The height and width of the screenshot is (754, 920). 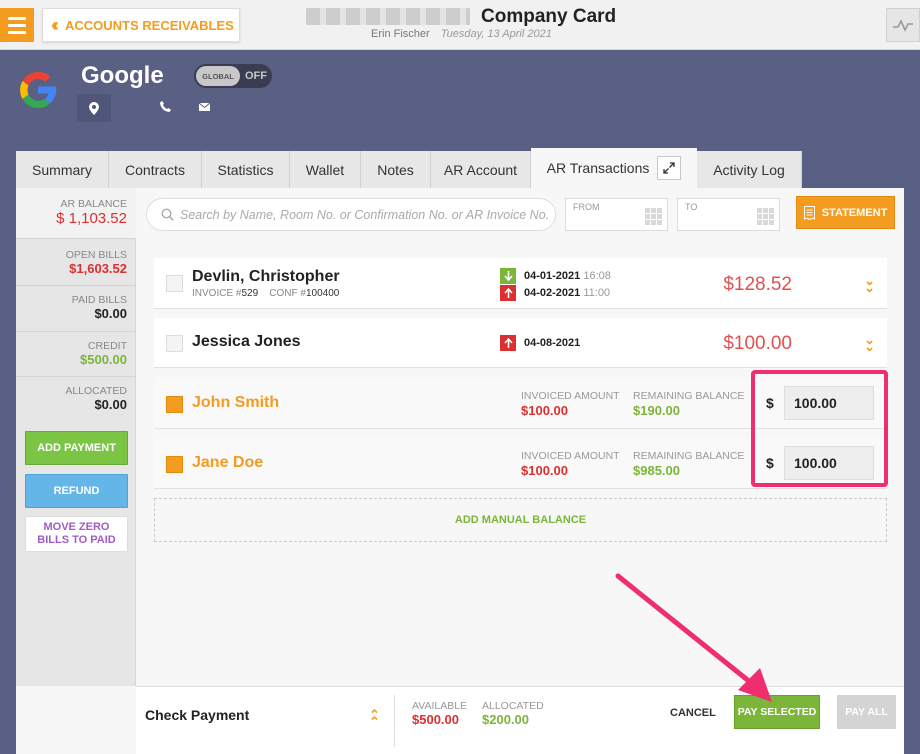 I want to click on activity-button, so click(x=903, y=25).